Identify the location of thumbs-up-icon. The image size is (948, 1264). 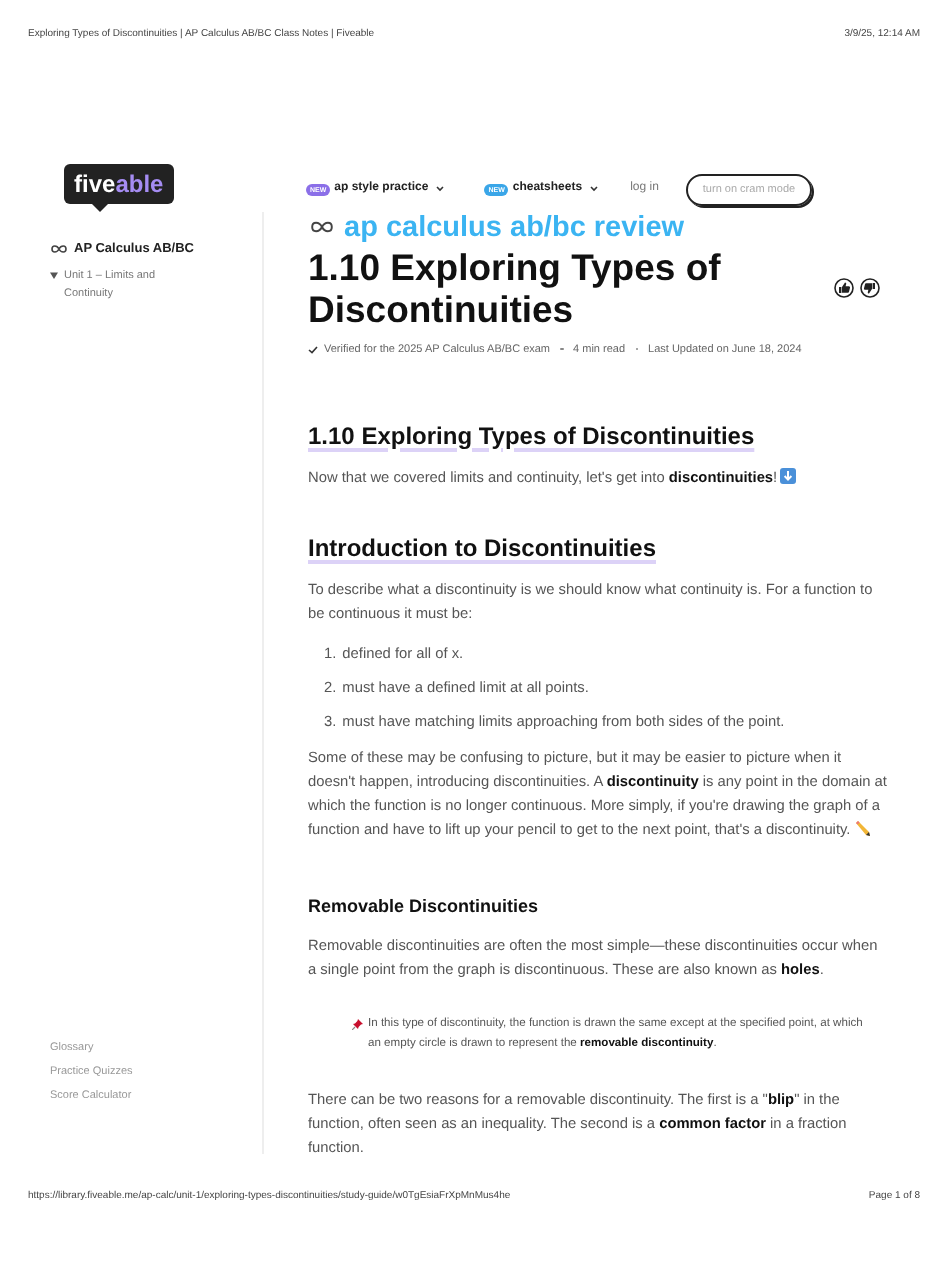
(844, 287).